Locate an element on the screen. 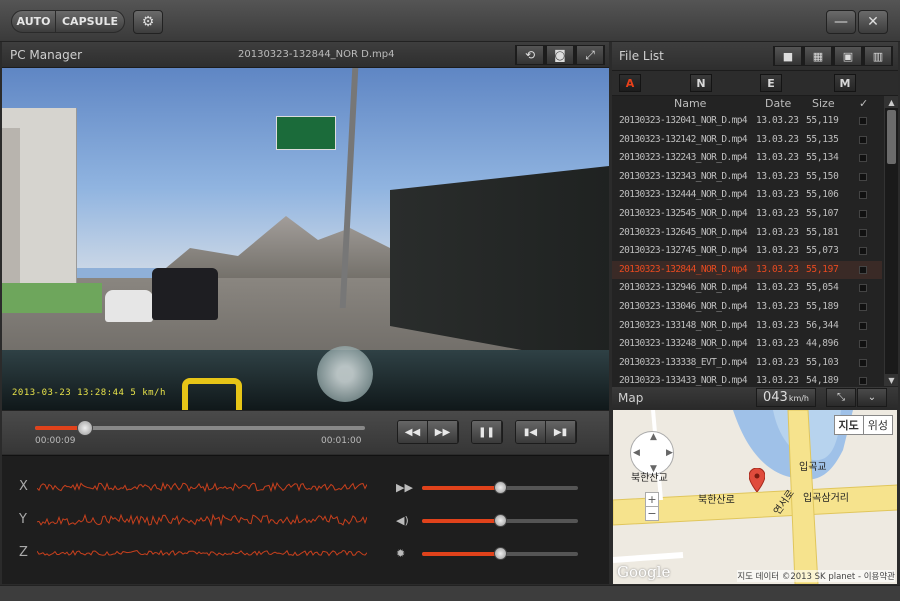 Image resolution: width=900 pixels, height=601 pixels. seek-bar is located at coordinates (200, 428).